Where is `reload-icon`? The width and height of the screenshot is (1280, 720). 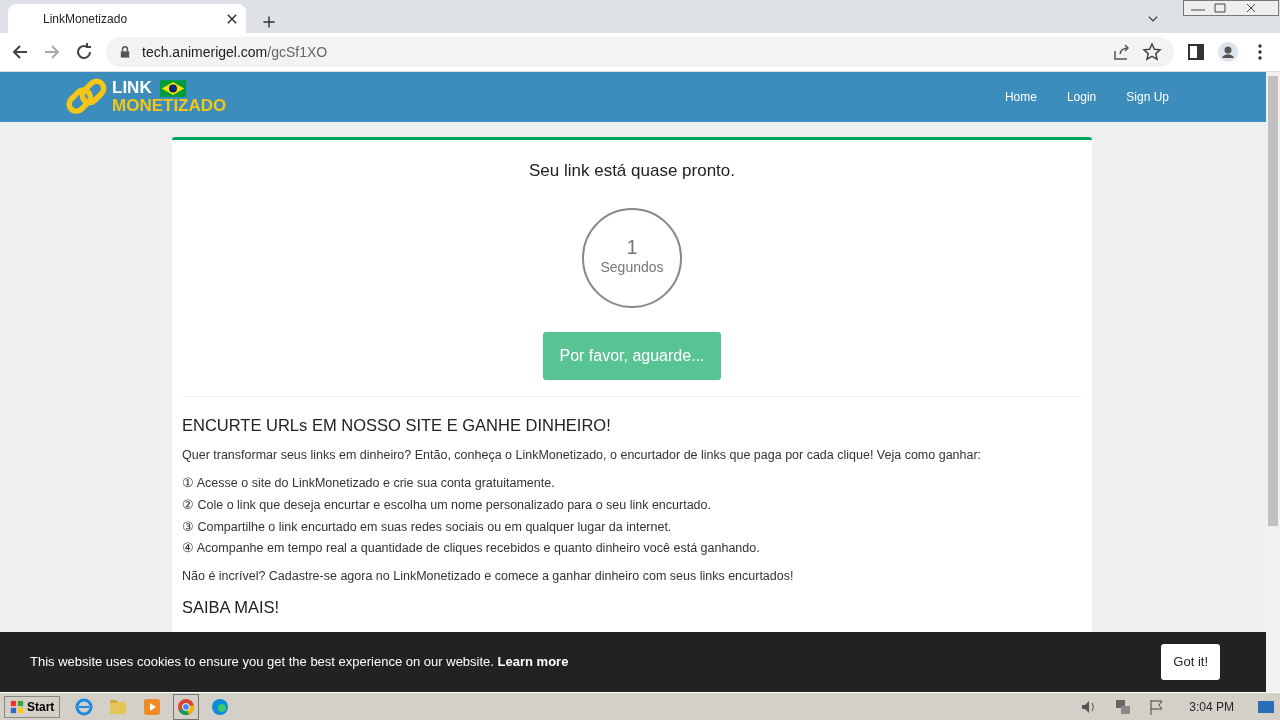 reload-icon is located at coordinates (84, 52).